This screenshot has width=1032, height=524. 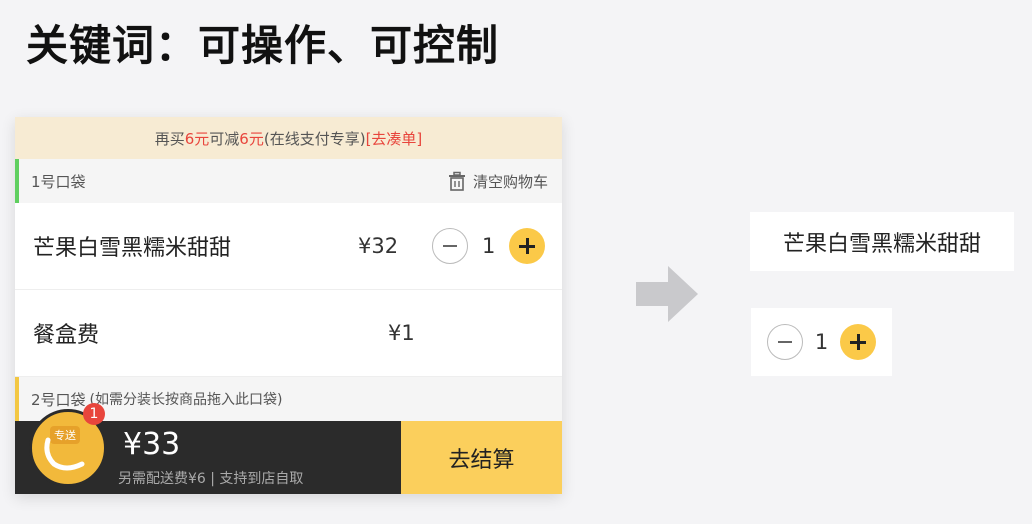 I want to click on promo-link: [去凑单], so click(x=394, y=138).